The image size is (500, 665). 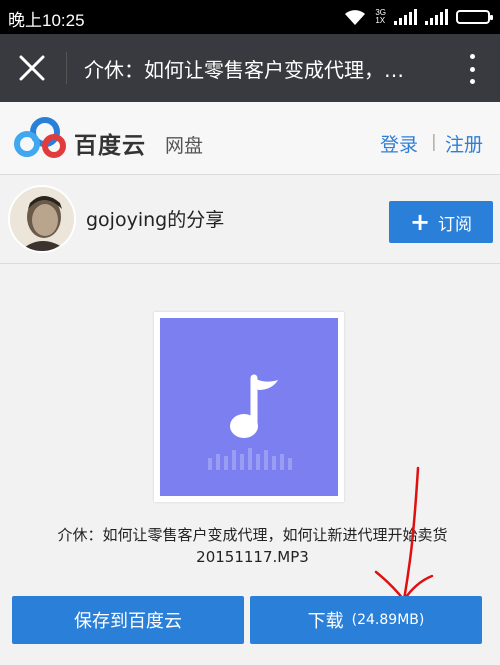 What do you see at coordinates (464, 143) in the screenshot?
I see `register-link: 注册` at bounding box center [464, 143].